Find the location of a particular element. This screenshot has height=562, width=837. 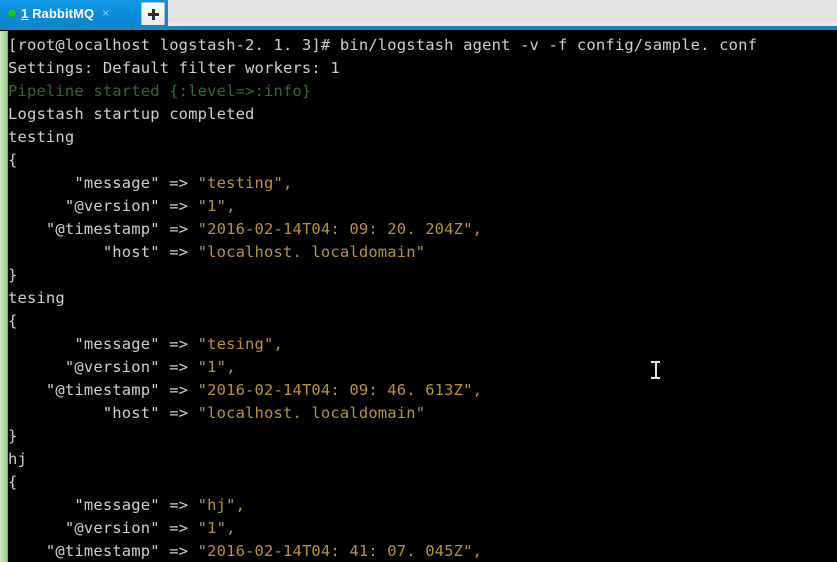

terminal-field-value: "tesing", is located at coordinates (240, 344).